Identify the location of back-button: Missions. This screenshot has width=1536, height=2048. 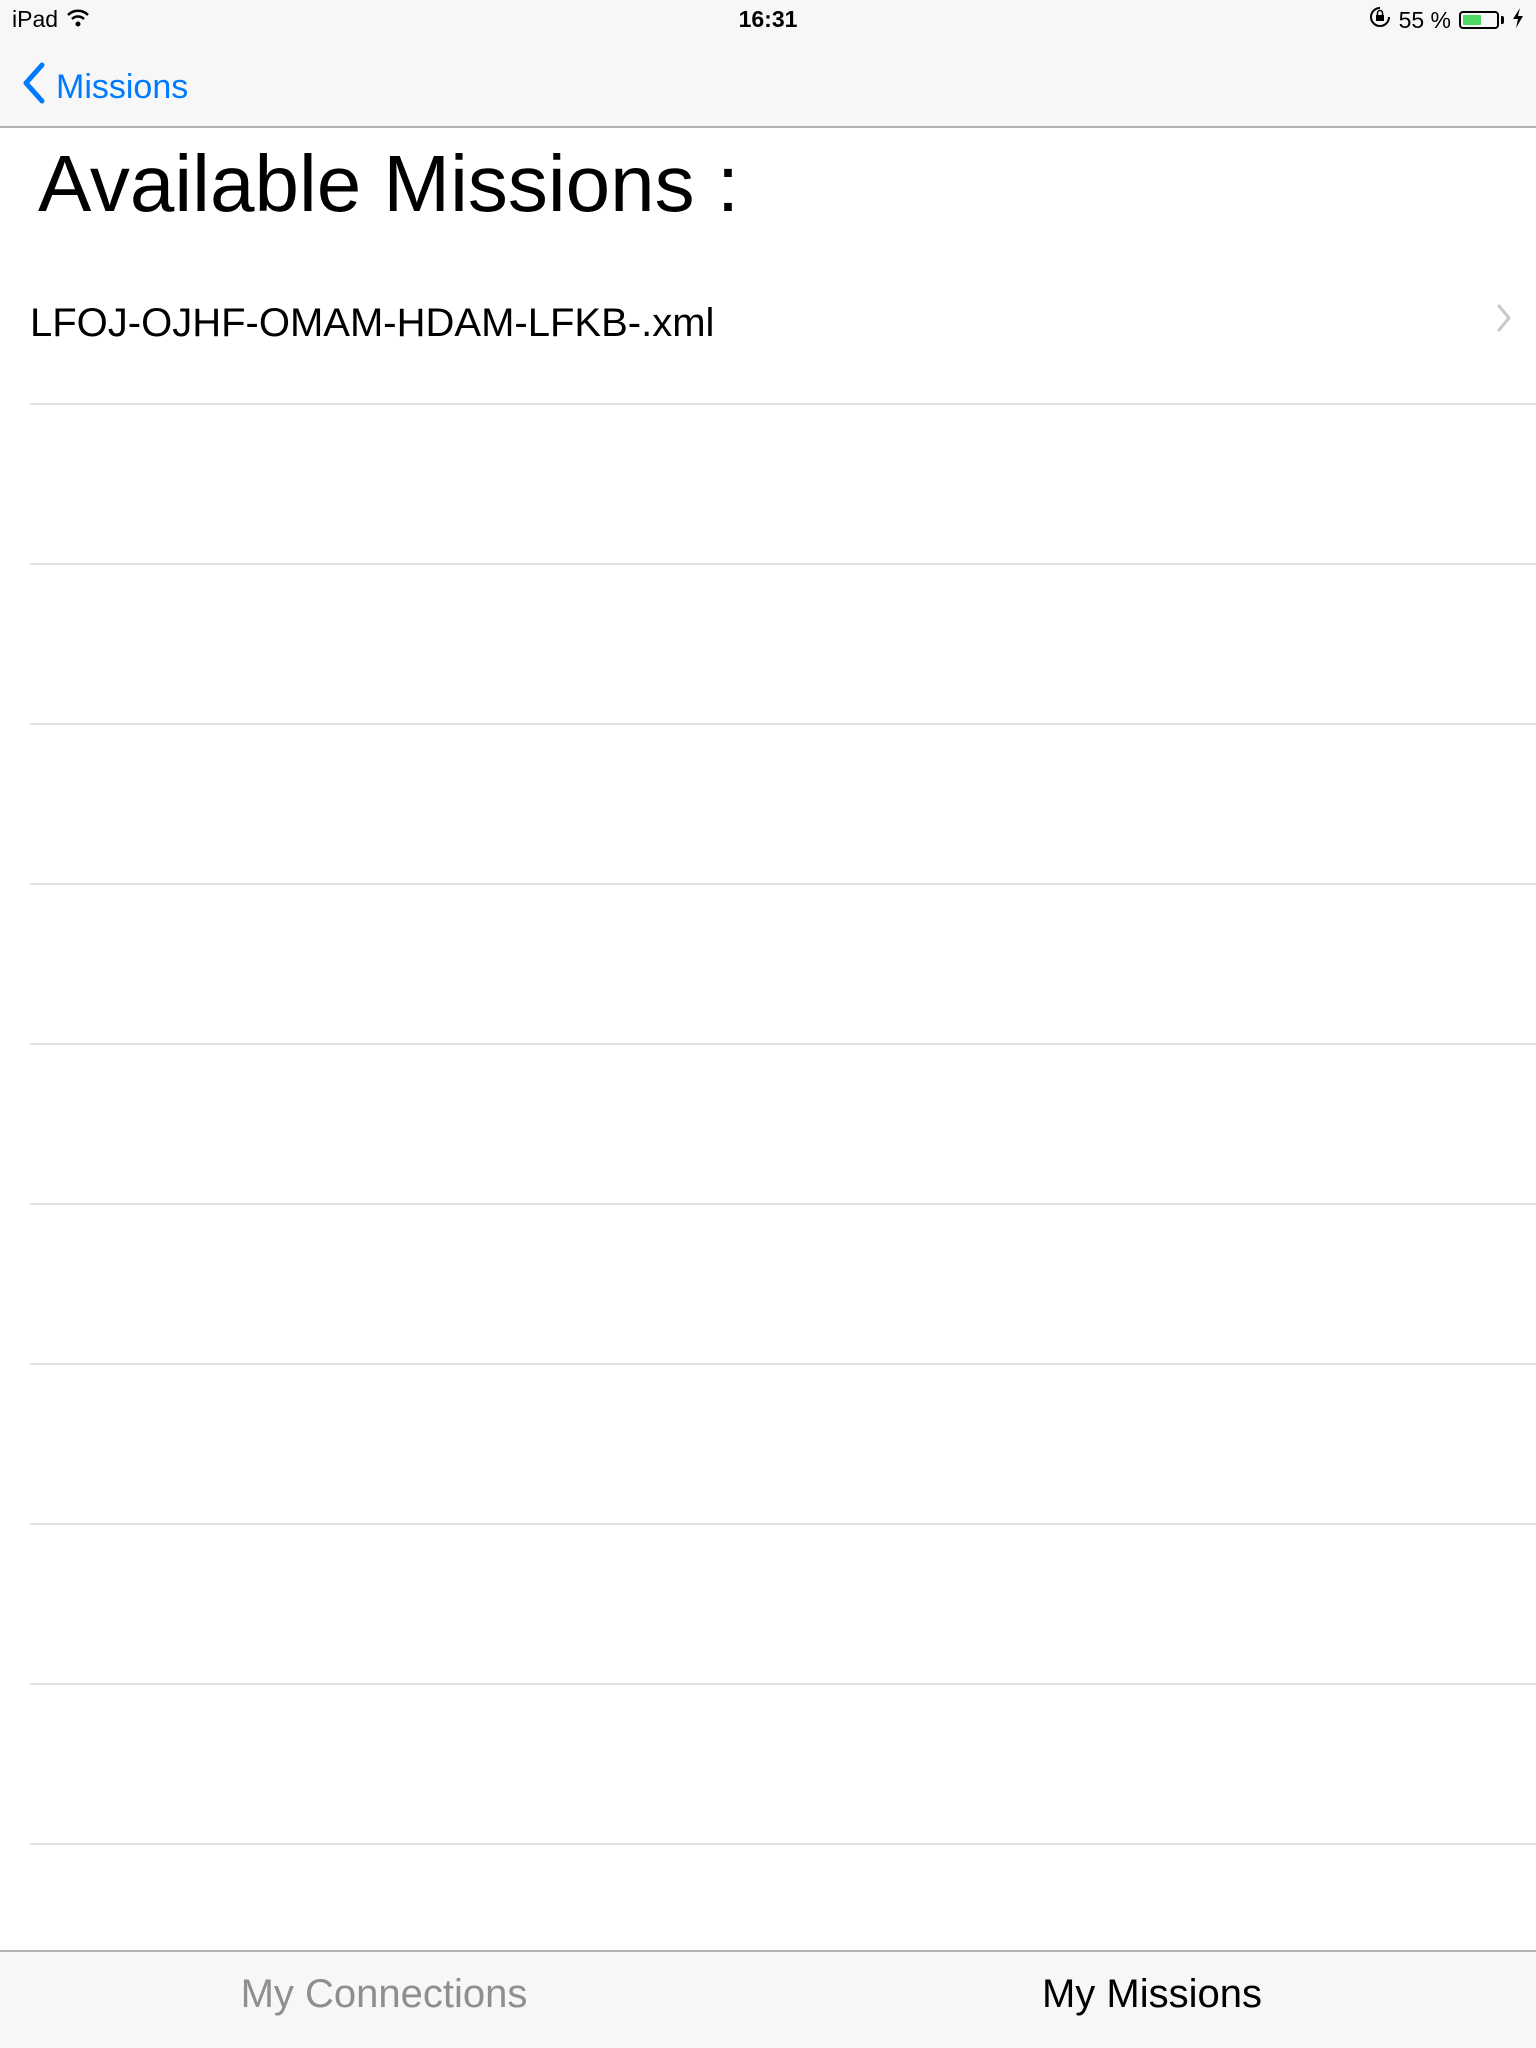
(105, 87).